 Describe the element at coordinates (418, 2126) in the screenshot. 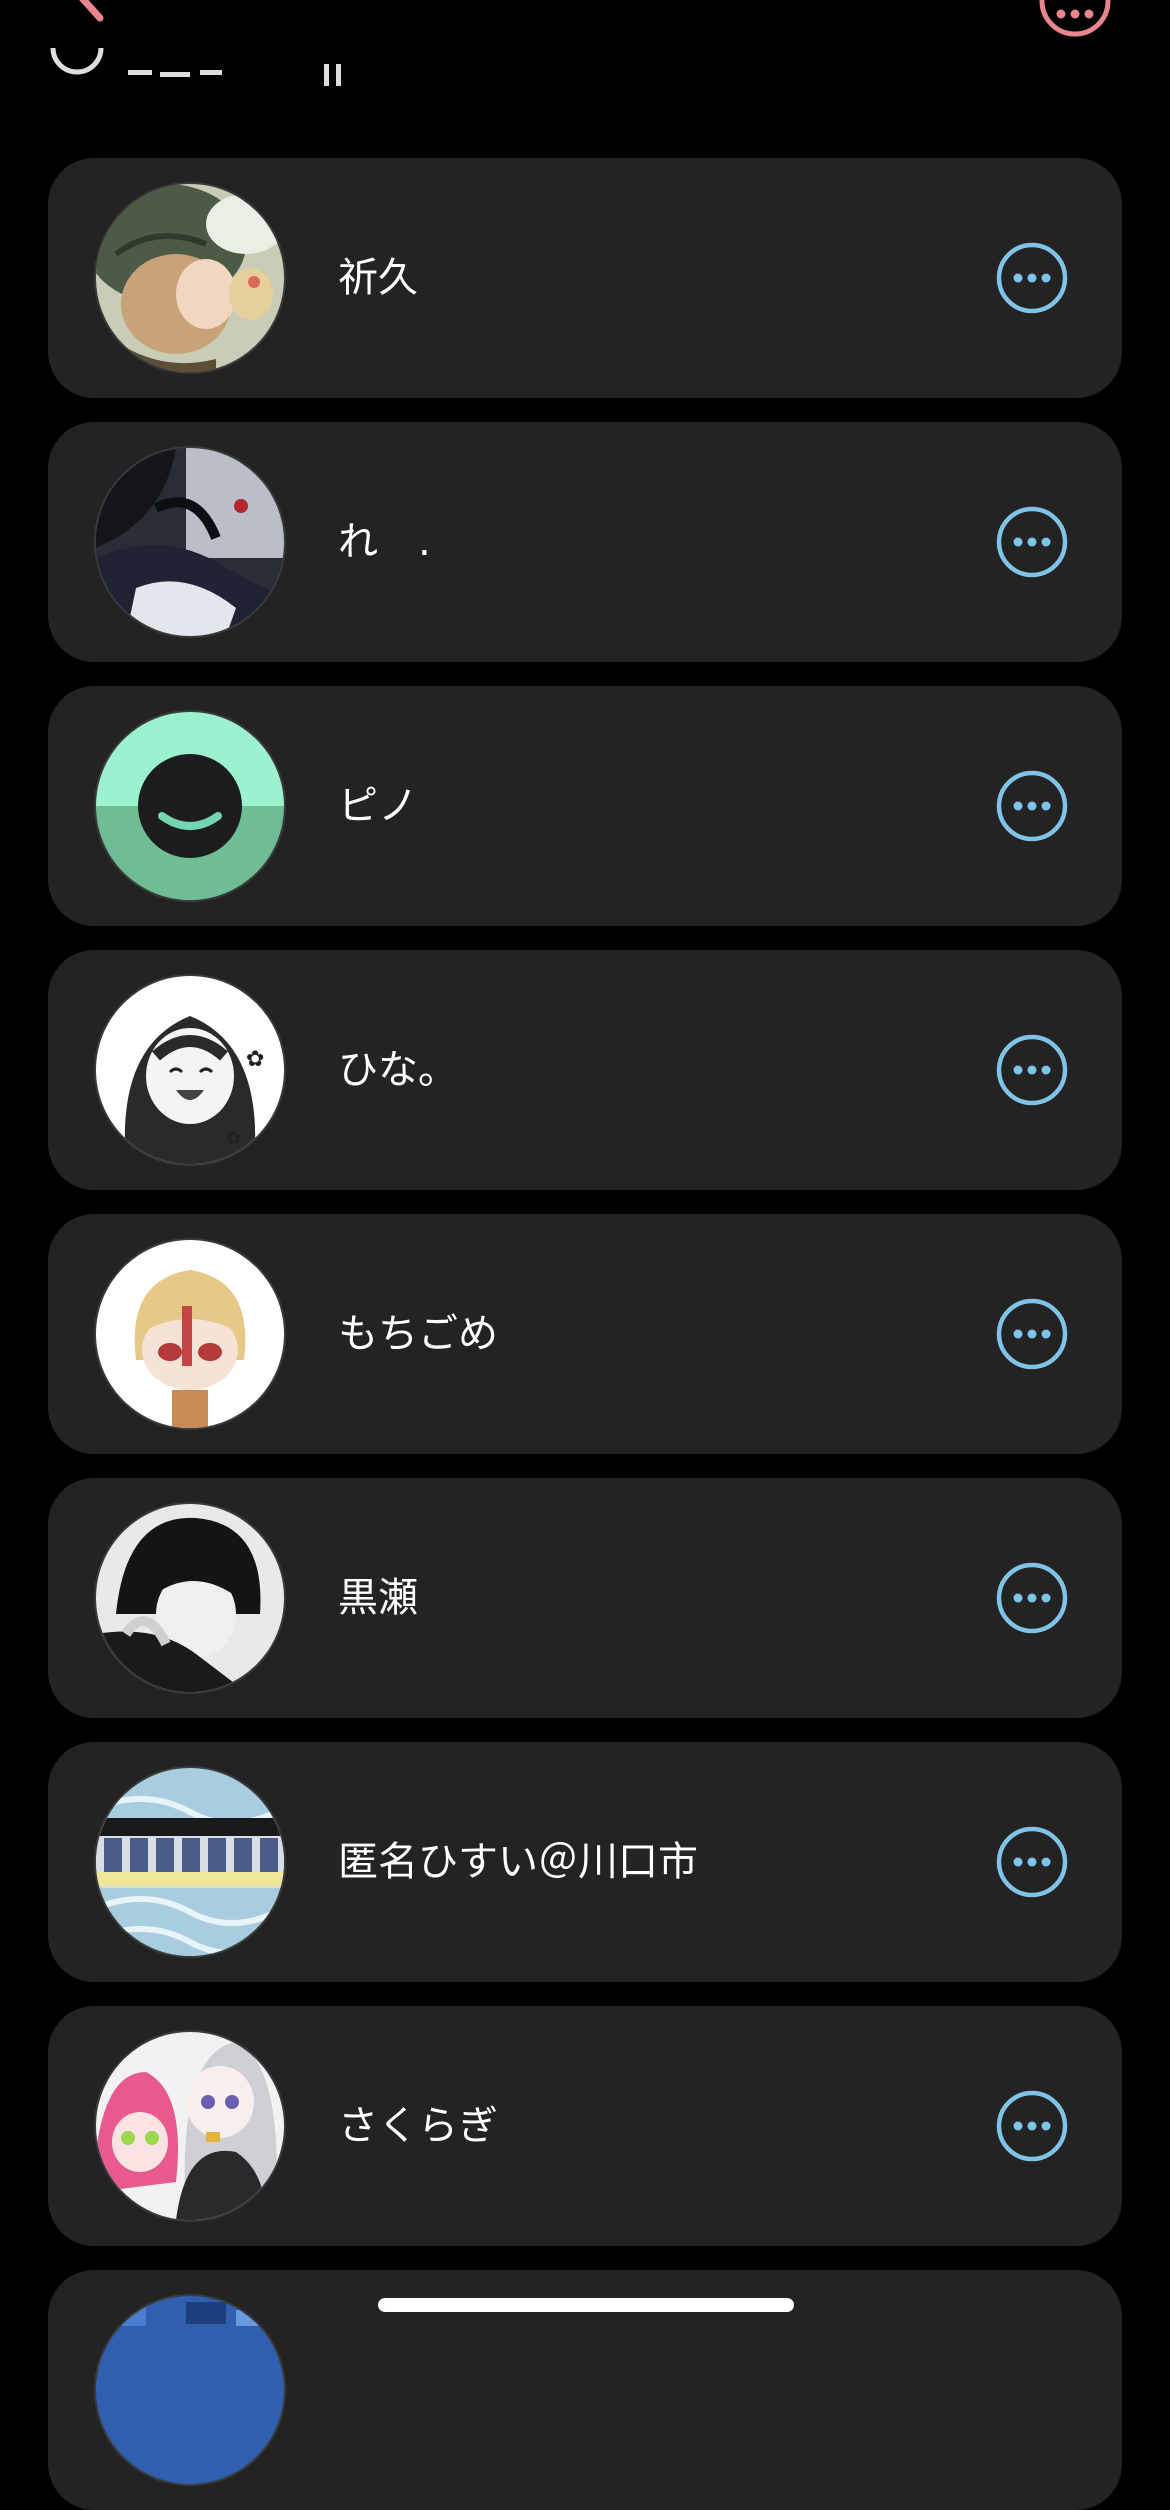

I see `member-name: さくらぎ` at that location.